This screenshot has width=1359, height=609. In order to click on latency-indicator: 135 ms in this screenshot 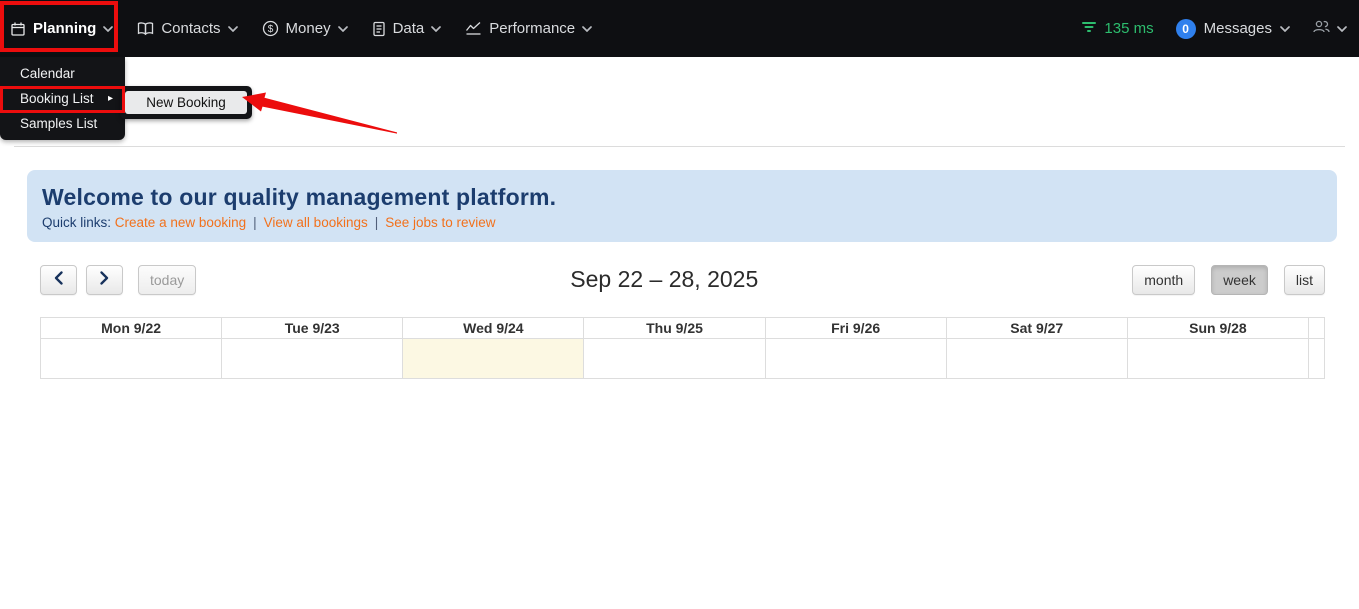, I will do `click(1117, 29)`.